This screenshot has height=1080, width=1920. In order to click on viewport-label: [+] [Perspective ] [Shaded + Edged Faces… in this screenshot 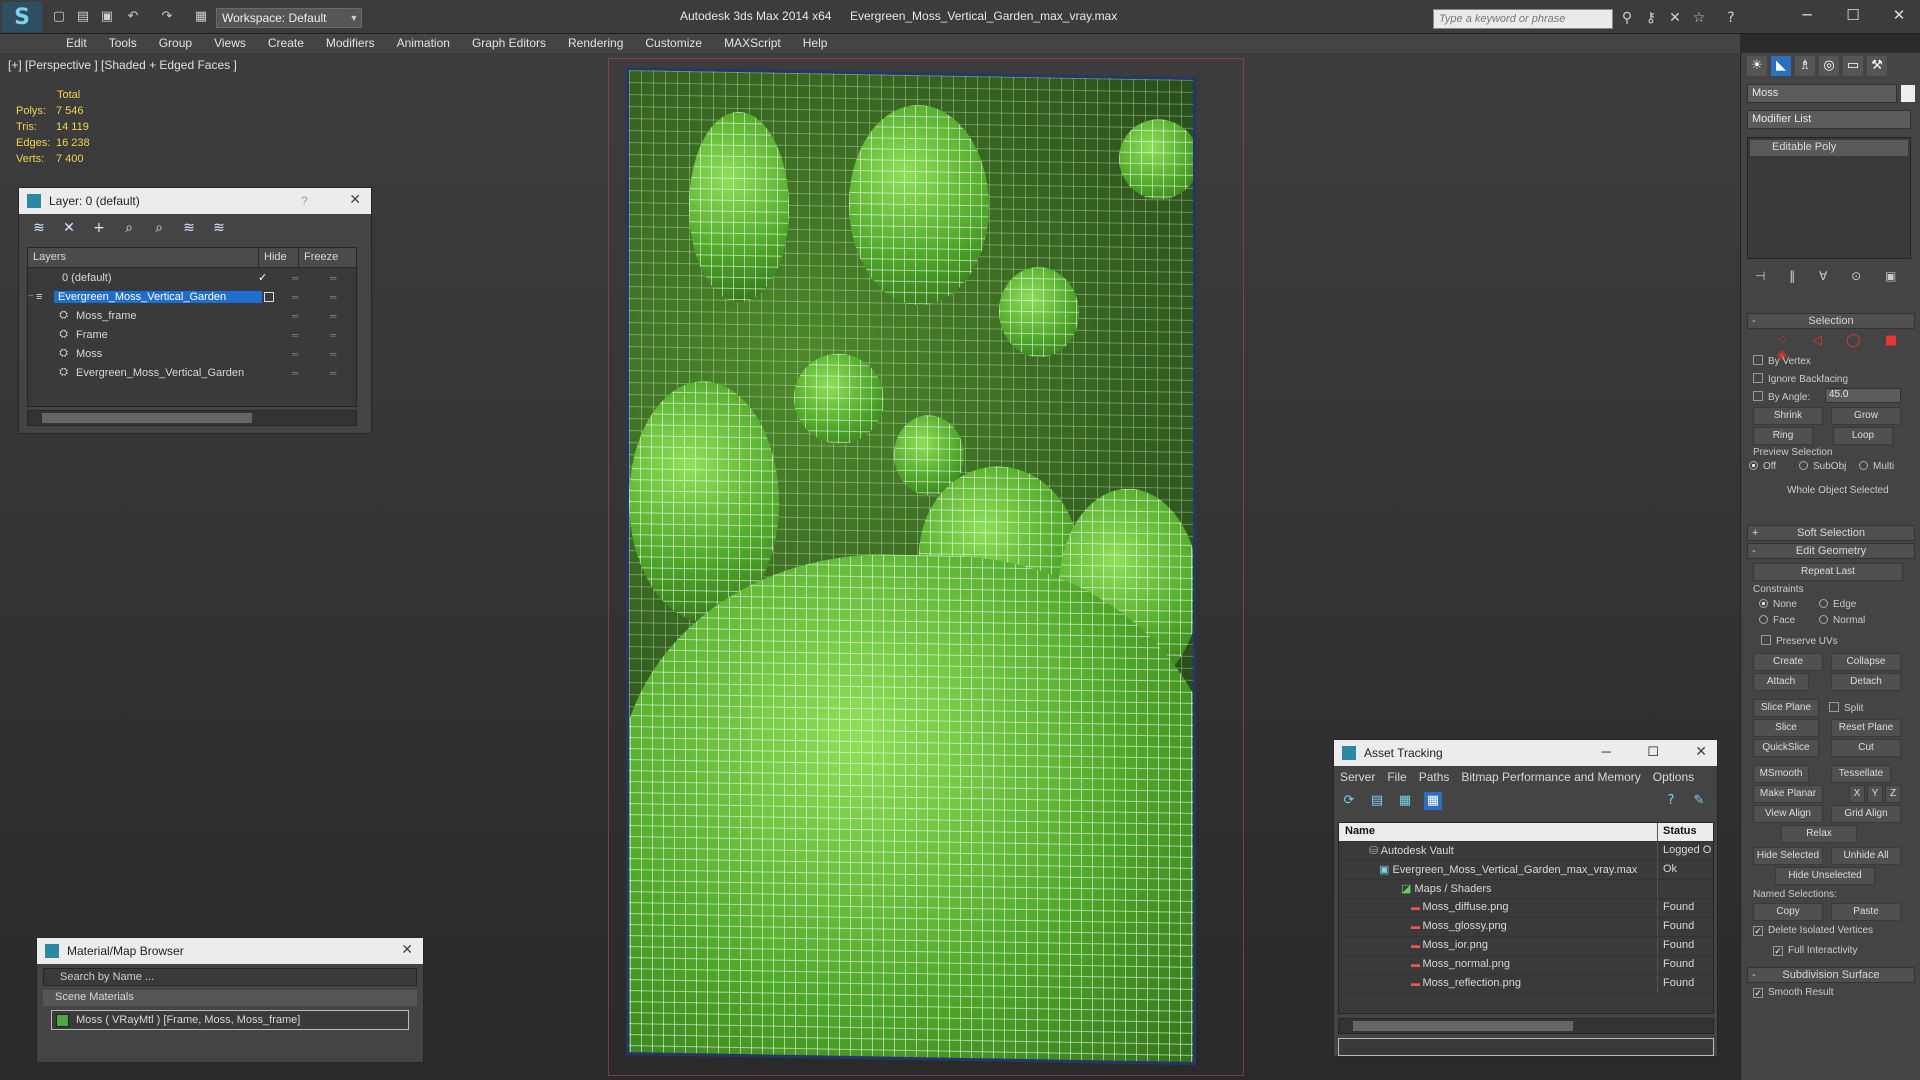, I will do `click(122, 65)`.